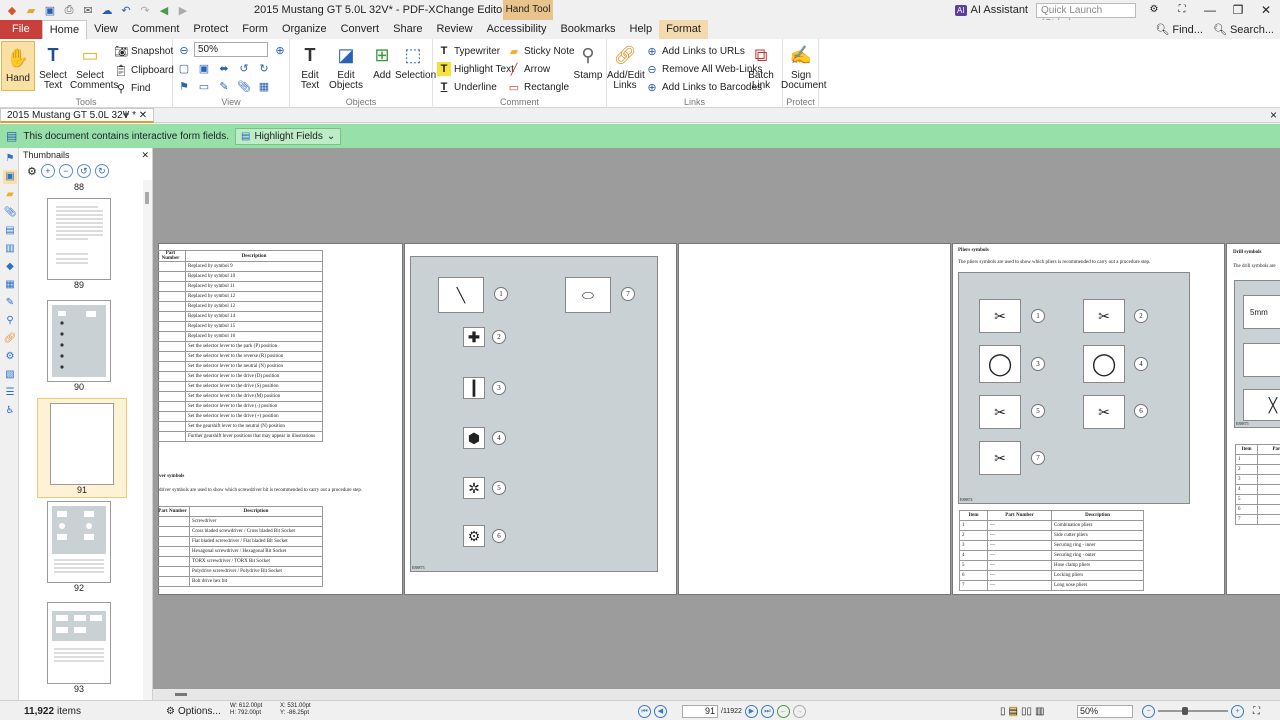 The width and height of the screenshot is (1280, 720). I want to click on tab-organize: Organize, so click(304, 29).